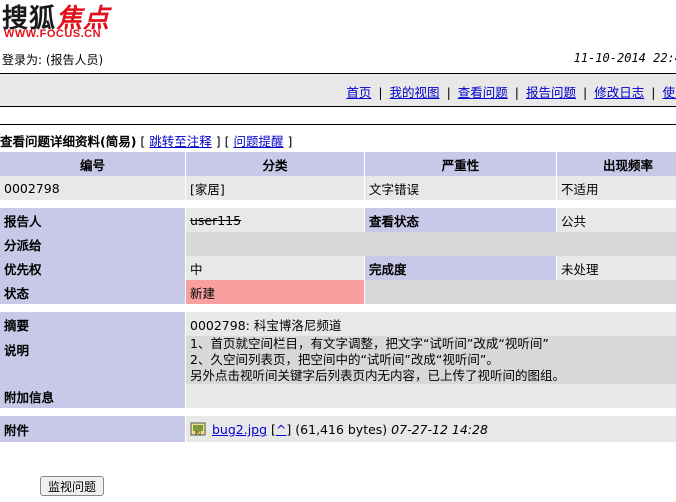 Image resolution: width=676 pixels, height=502 pixels. What do you see at coordinates (624, 58) in the screenshot?
I see `current-datetime: 11-10-2014 22:4` at bounding box center [624, 58].